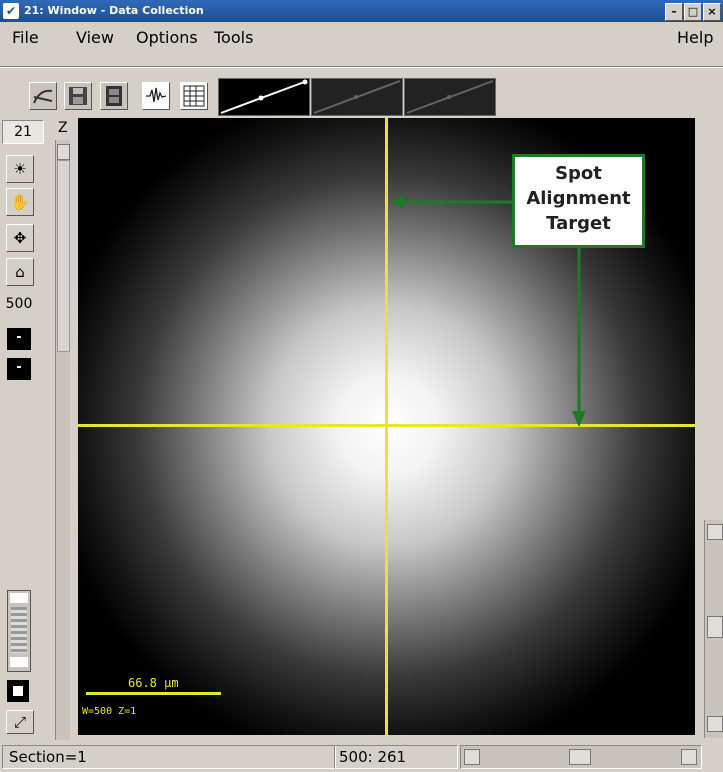 This screenshot has height=772, width=723. What do you see at coordinates (361, 11) in the screenshot?
I see `title-bar: ✔ 21: Window - Data Collection – □ ×` at bounding box center [361, 11].